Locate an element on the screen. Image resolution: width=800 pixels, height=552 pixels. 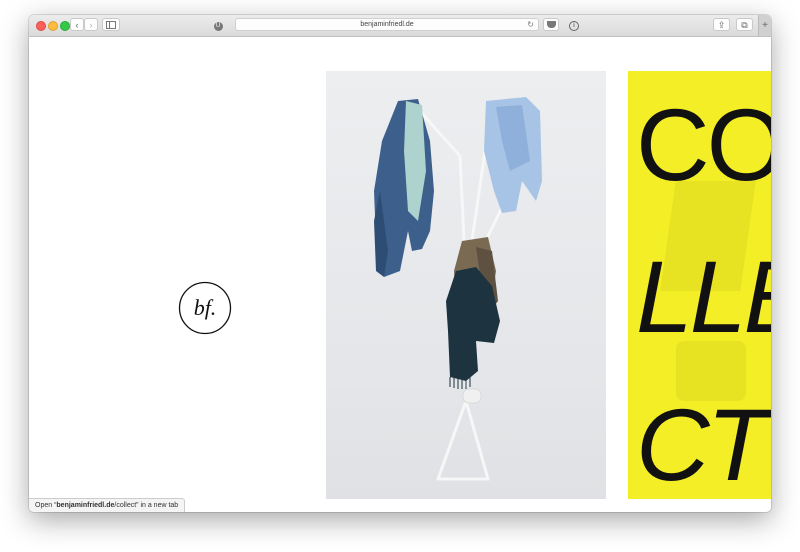
tabs-icon: ⧉ is located at coordinates (744, 25).